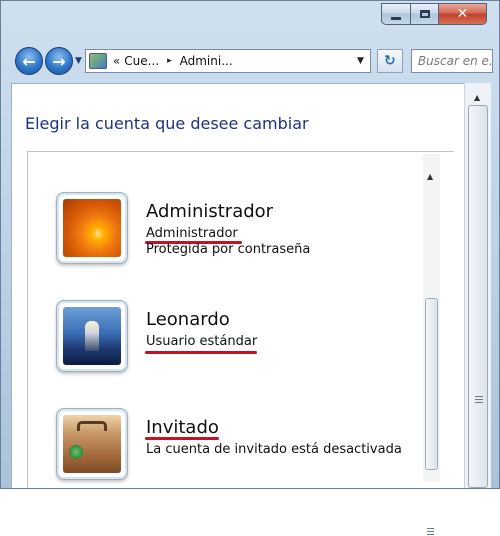  I want to click on account-type: Administrador, so click(192, 233).